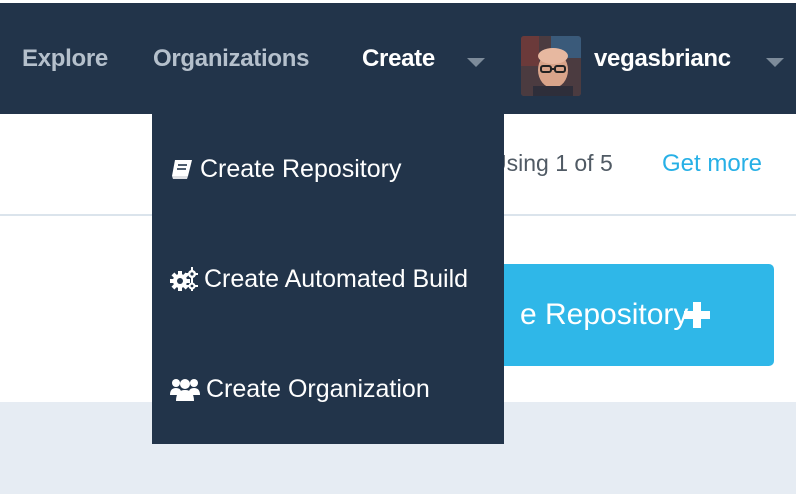 The width and height of the screenshot is (796, 494). I want to click on menu-item-label: Create Organization, so click(318, 388).